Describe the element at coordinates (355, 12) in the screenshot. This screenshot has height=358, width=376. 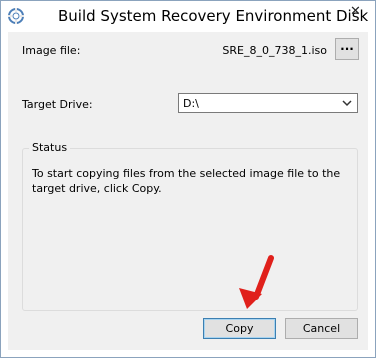
I see `close-button: ✕` at that location.